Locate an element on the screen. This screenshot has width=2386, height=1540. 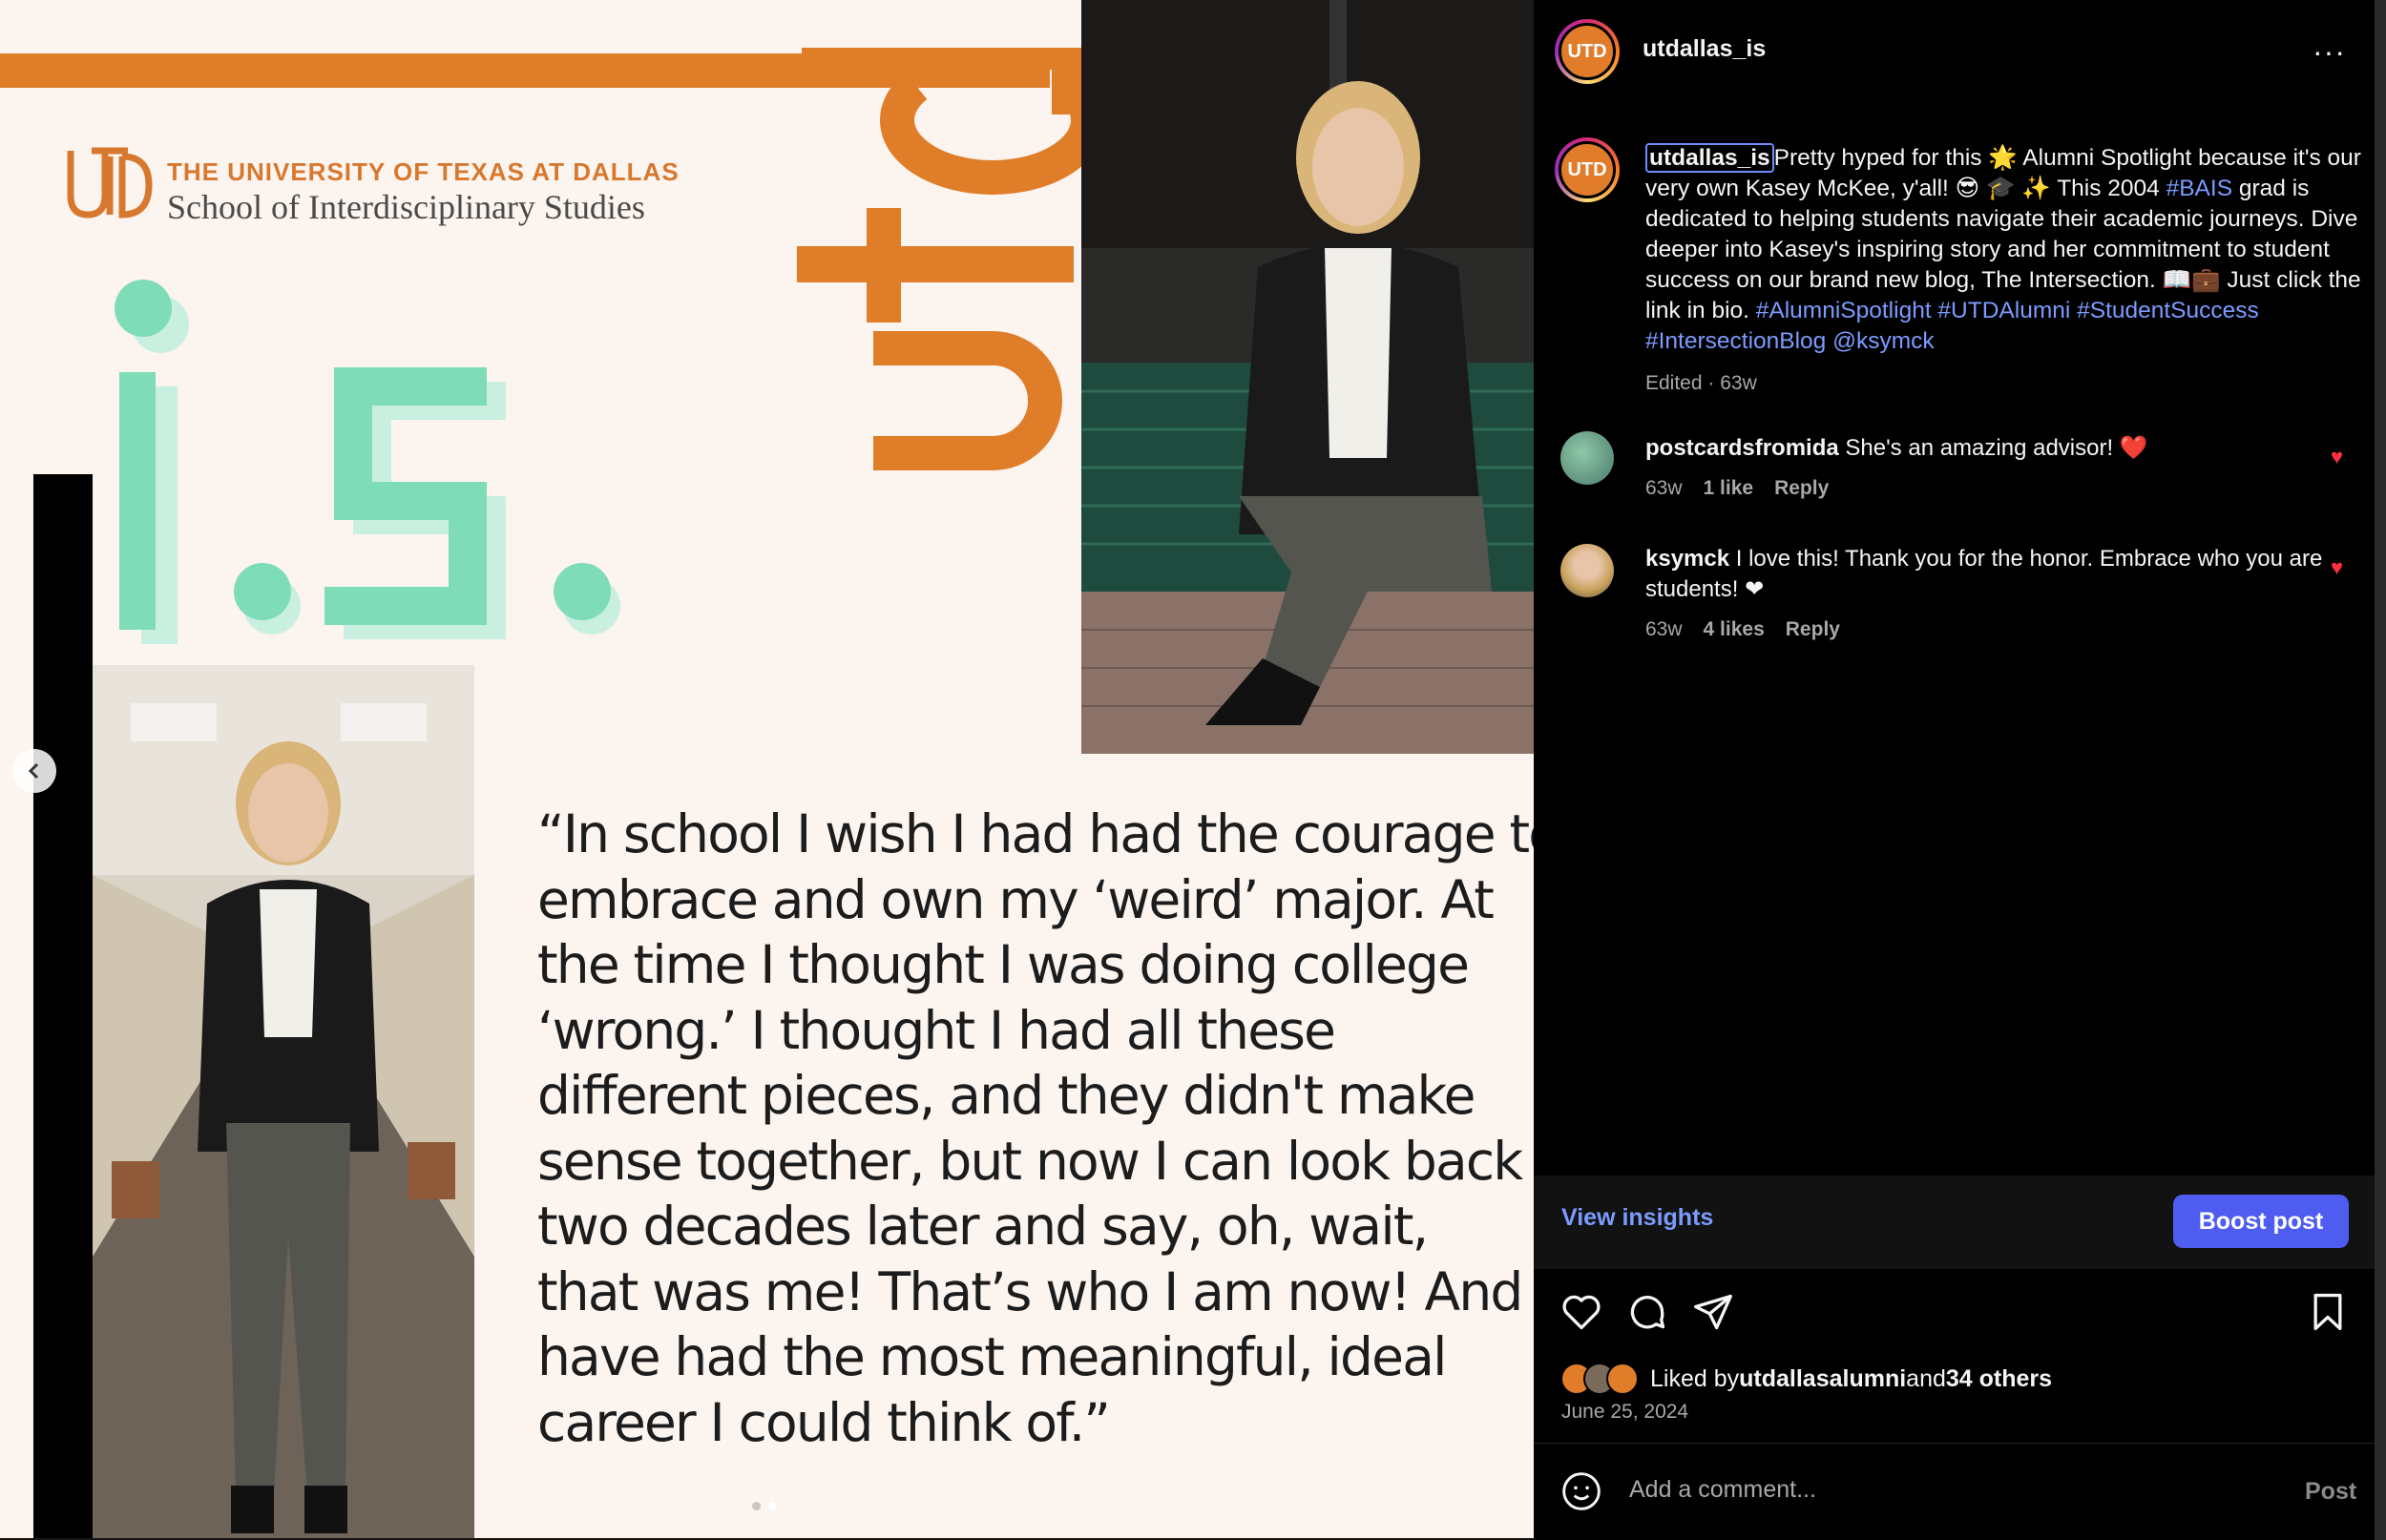
comment-bubble-icon is located at coordinates (1647, 1312).